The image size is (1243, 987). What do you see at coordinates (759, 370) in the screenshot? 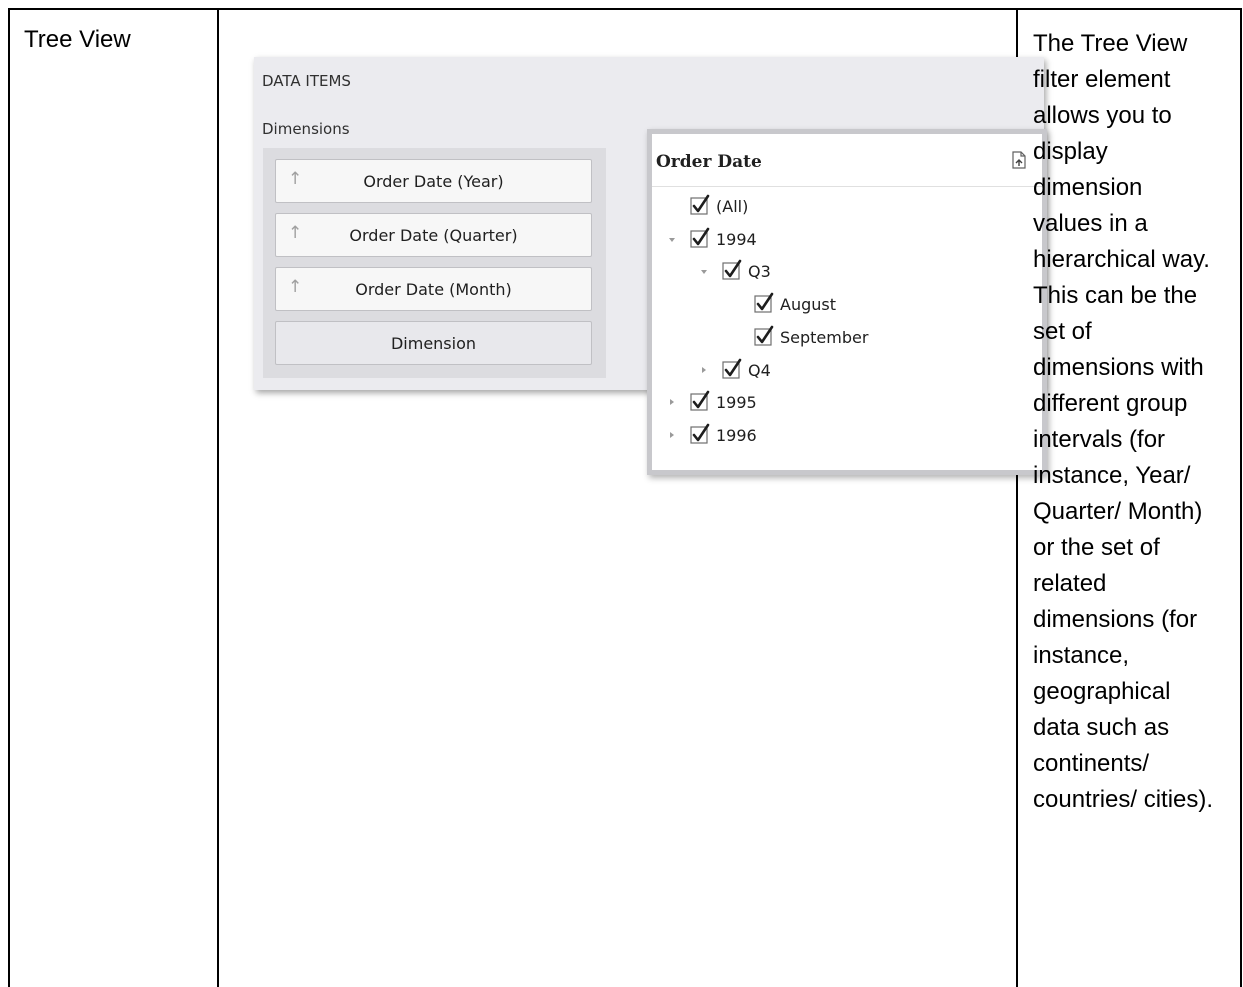
I see `tree-node-label: Q4` at bounding box center [759, 370].